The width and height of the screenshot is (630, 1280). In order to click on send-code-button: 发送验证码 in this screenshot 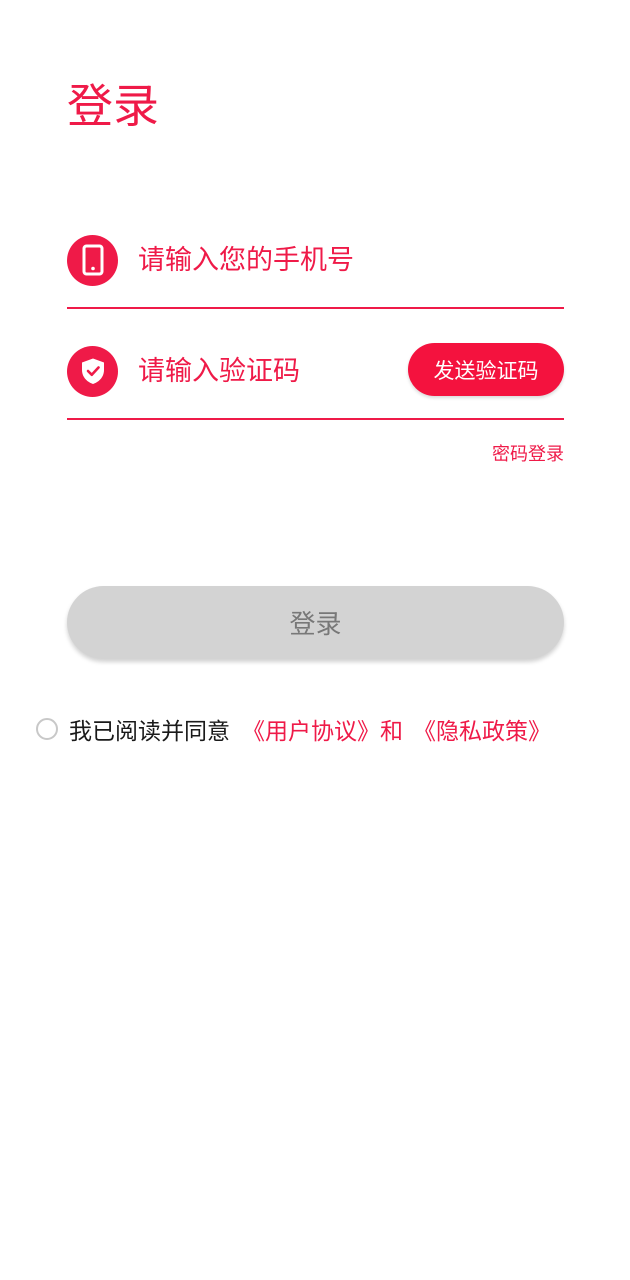, I will do `click(486, 369)`.